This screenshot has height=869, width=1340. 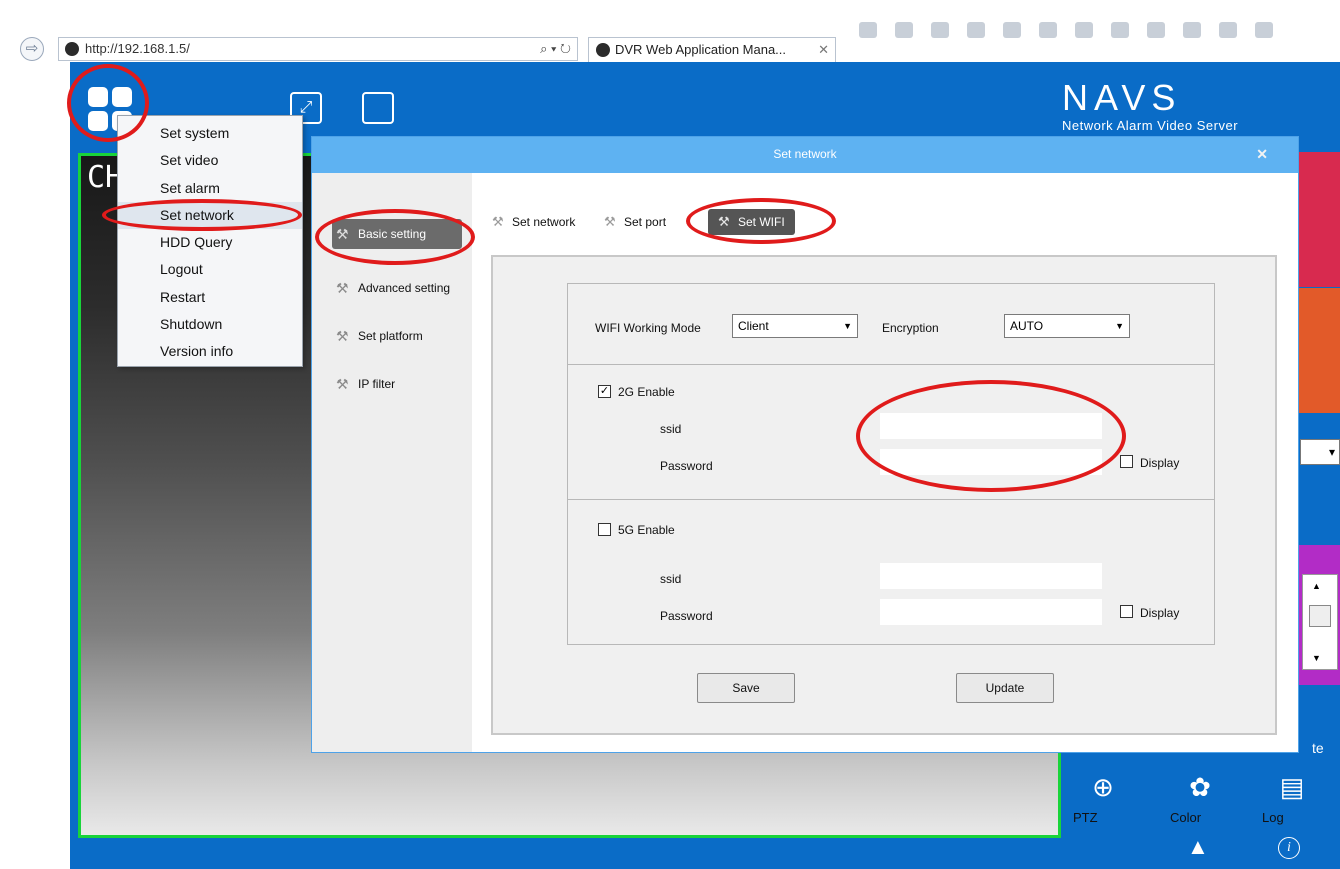 I want to click on menu-item-set-video: Set video, so click(x=210, y=160).